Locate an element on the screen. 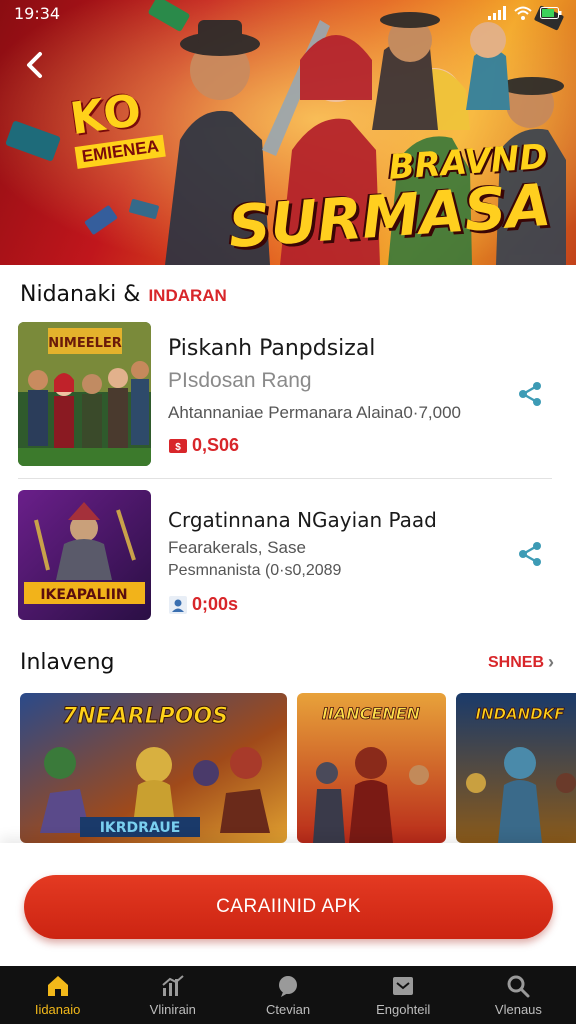  item-meta: Pesmnanista (0·s0,2089 is located at coordinates (255, 570).